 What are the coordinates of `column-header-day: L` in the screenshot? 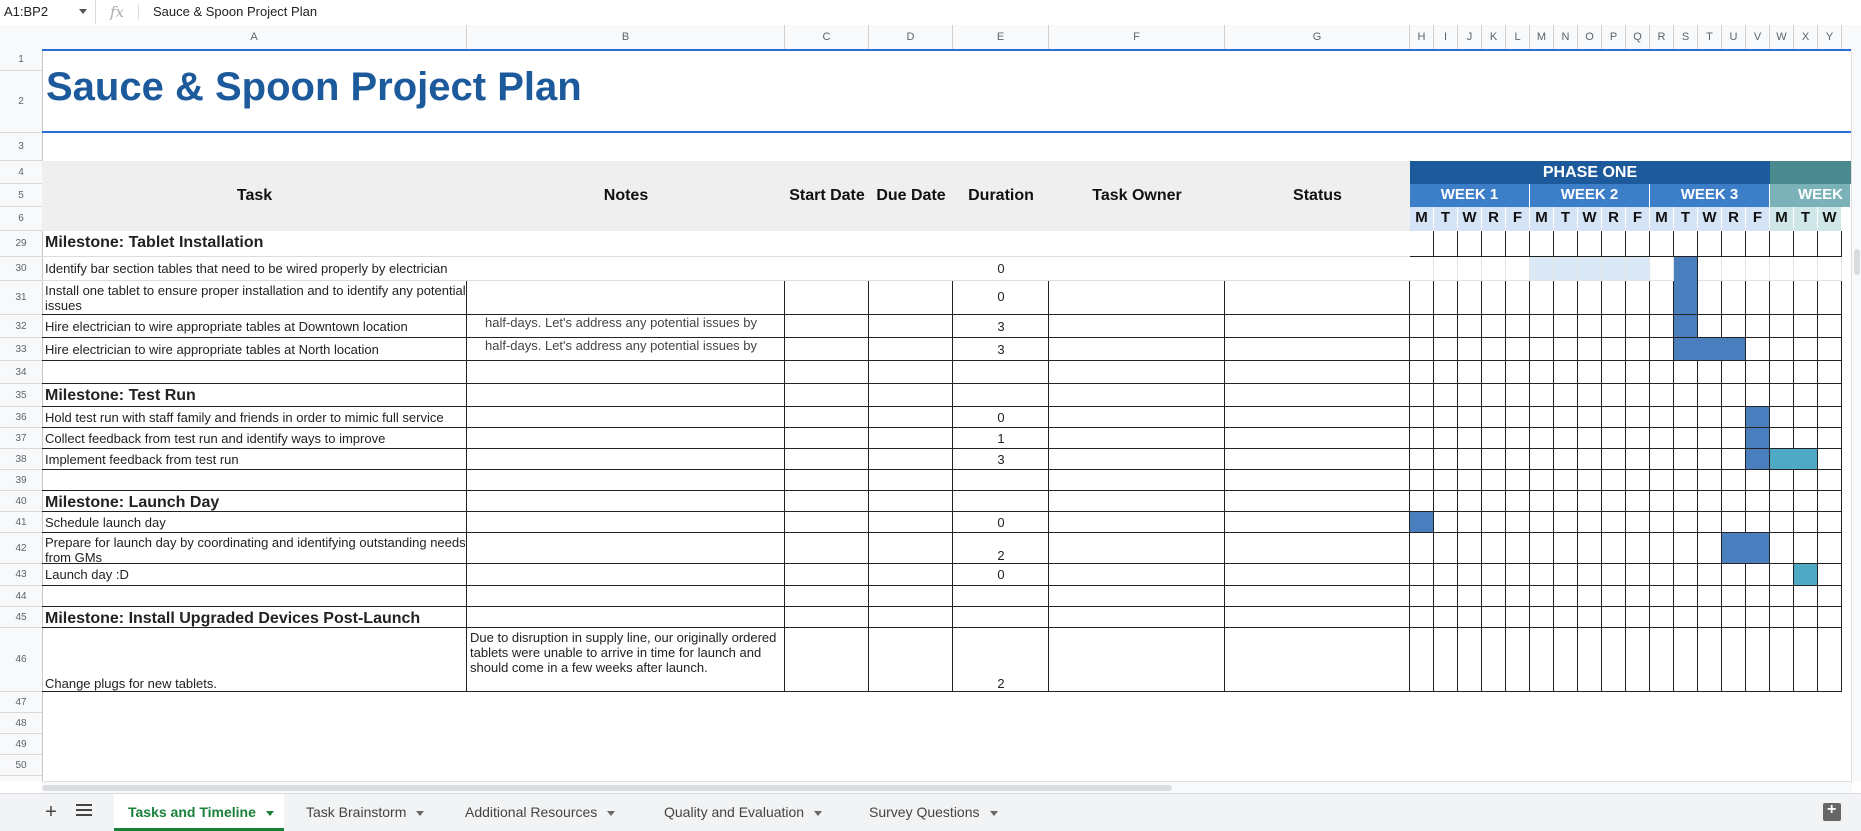 It's located at (1518, 37).